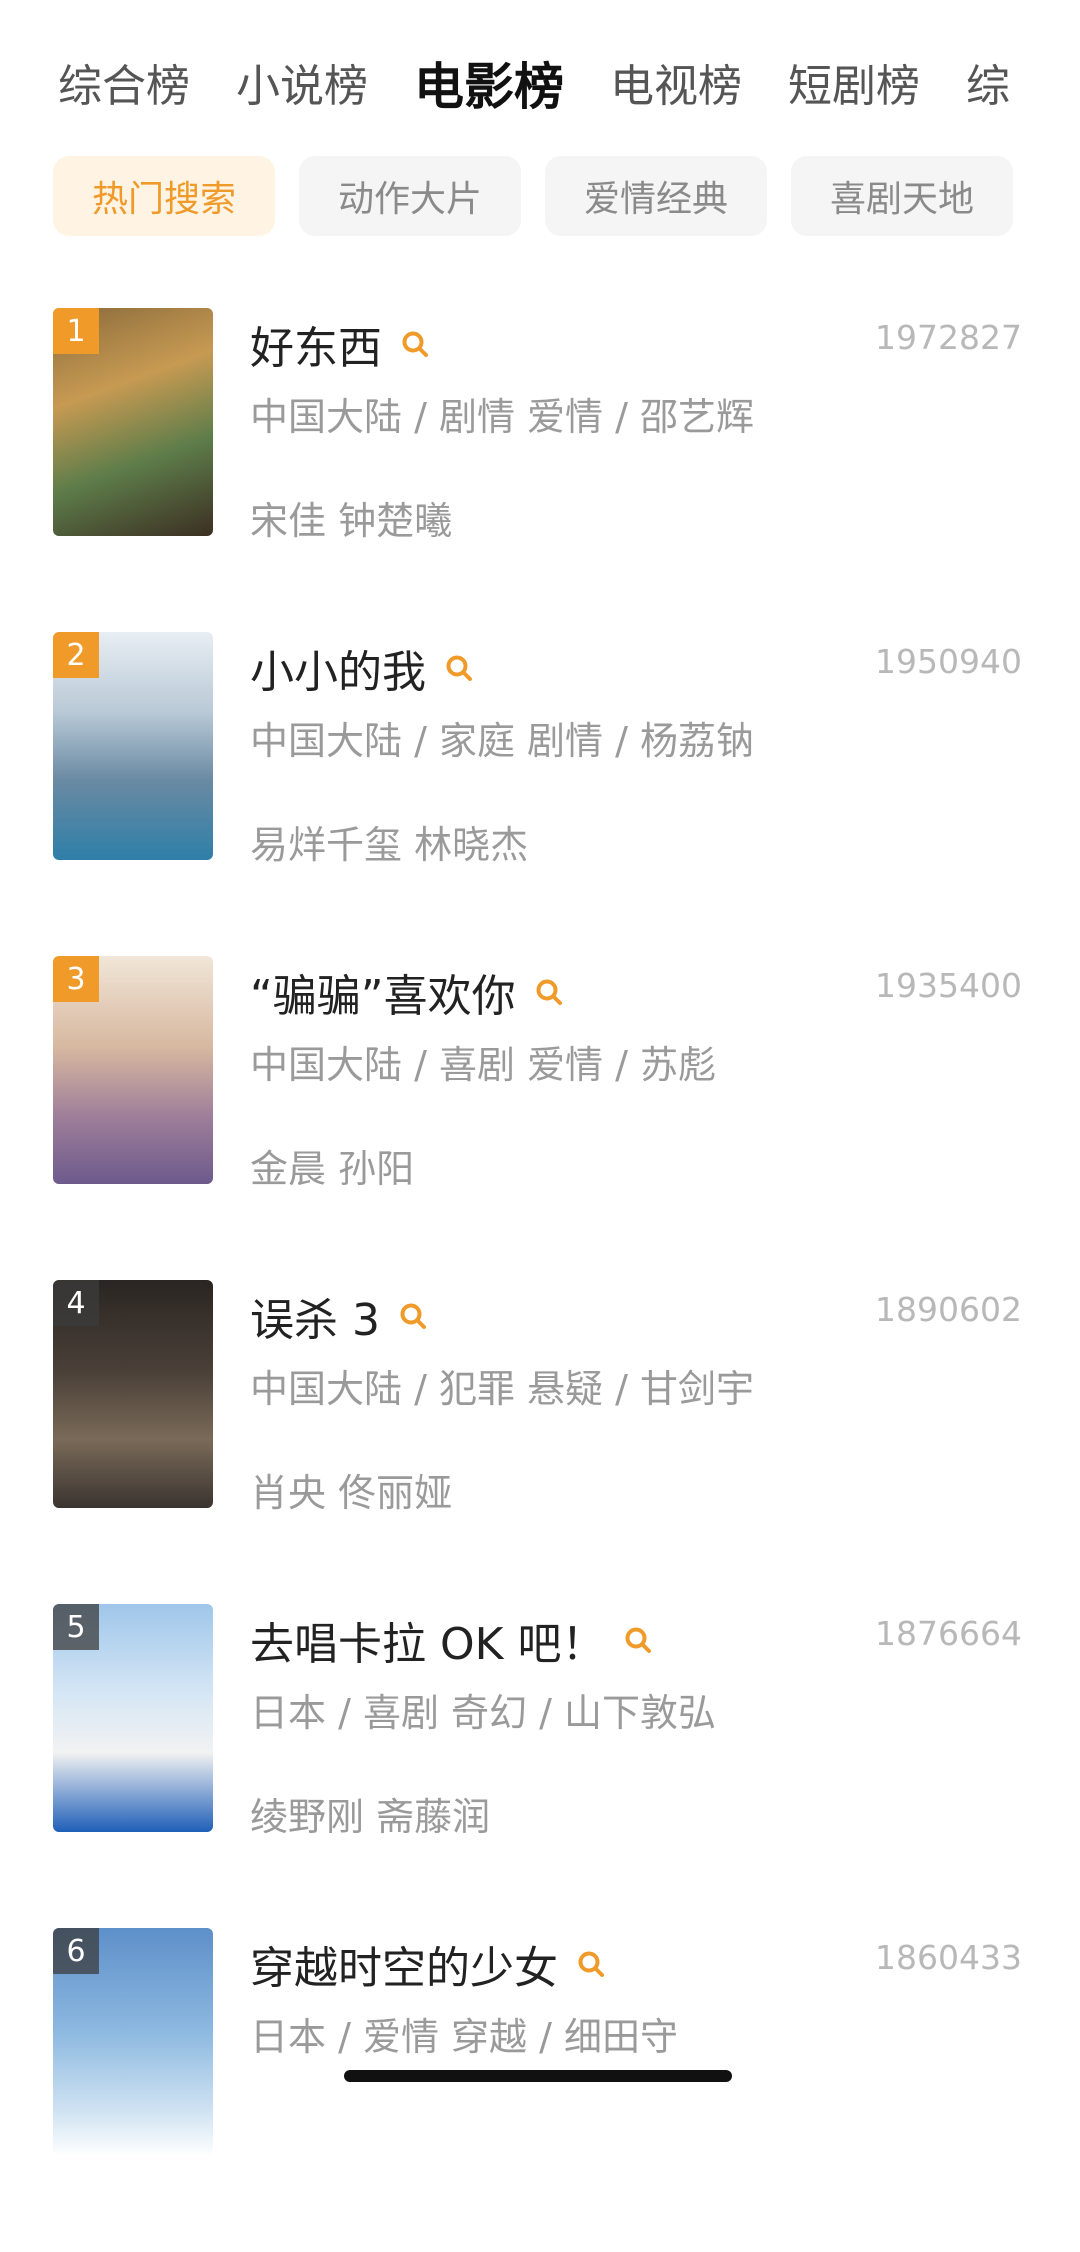 The image size is (1080, 2252). Describe the element at coordinates (483, 1713) in the screenshot. I see `movie-meta: 日本 / 喜剧 奇幻 / 山下敦弘` at that location.